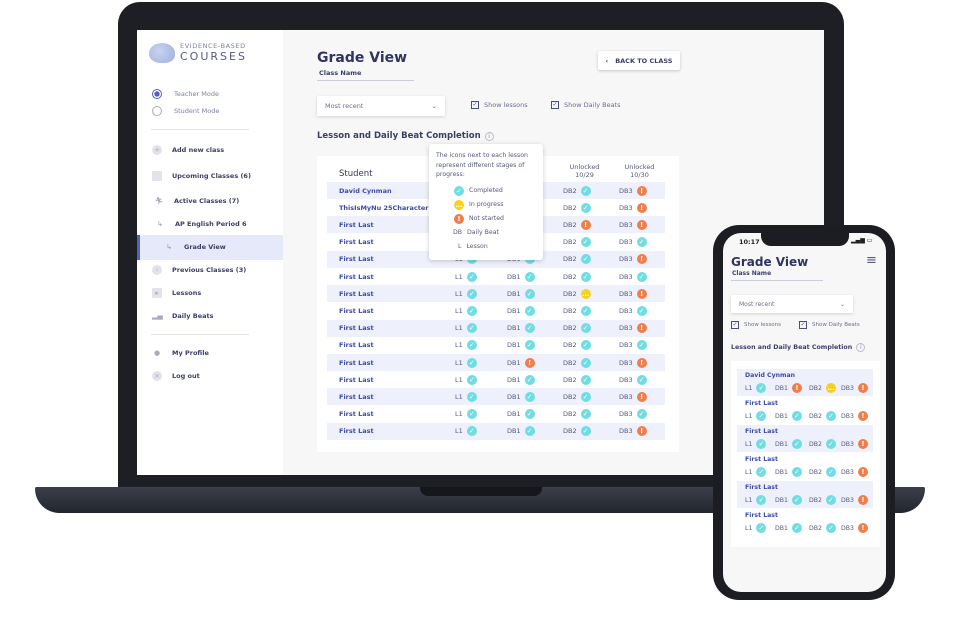  What do you see at coordinates (382, 208) in the screenshot?
I see `student-name-link: ThisIsMyNu 25CharacterN` at bounding box center [382, 208].